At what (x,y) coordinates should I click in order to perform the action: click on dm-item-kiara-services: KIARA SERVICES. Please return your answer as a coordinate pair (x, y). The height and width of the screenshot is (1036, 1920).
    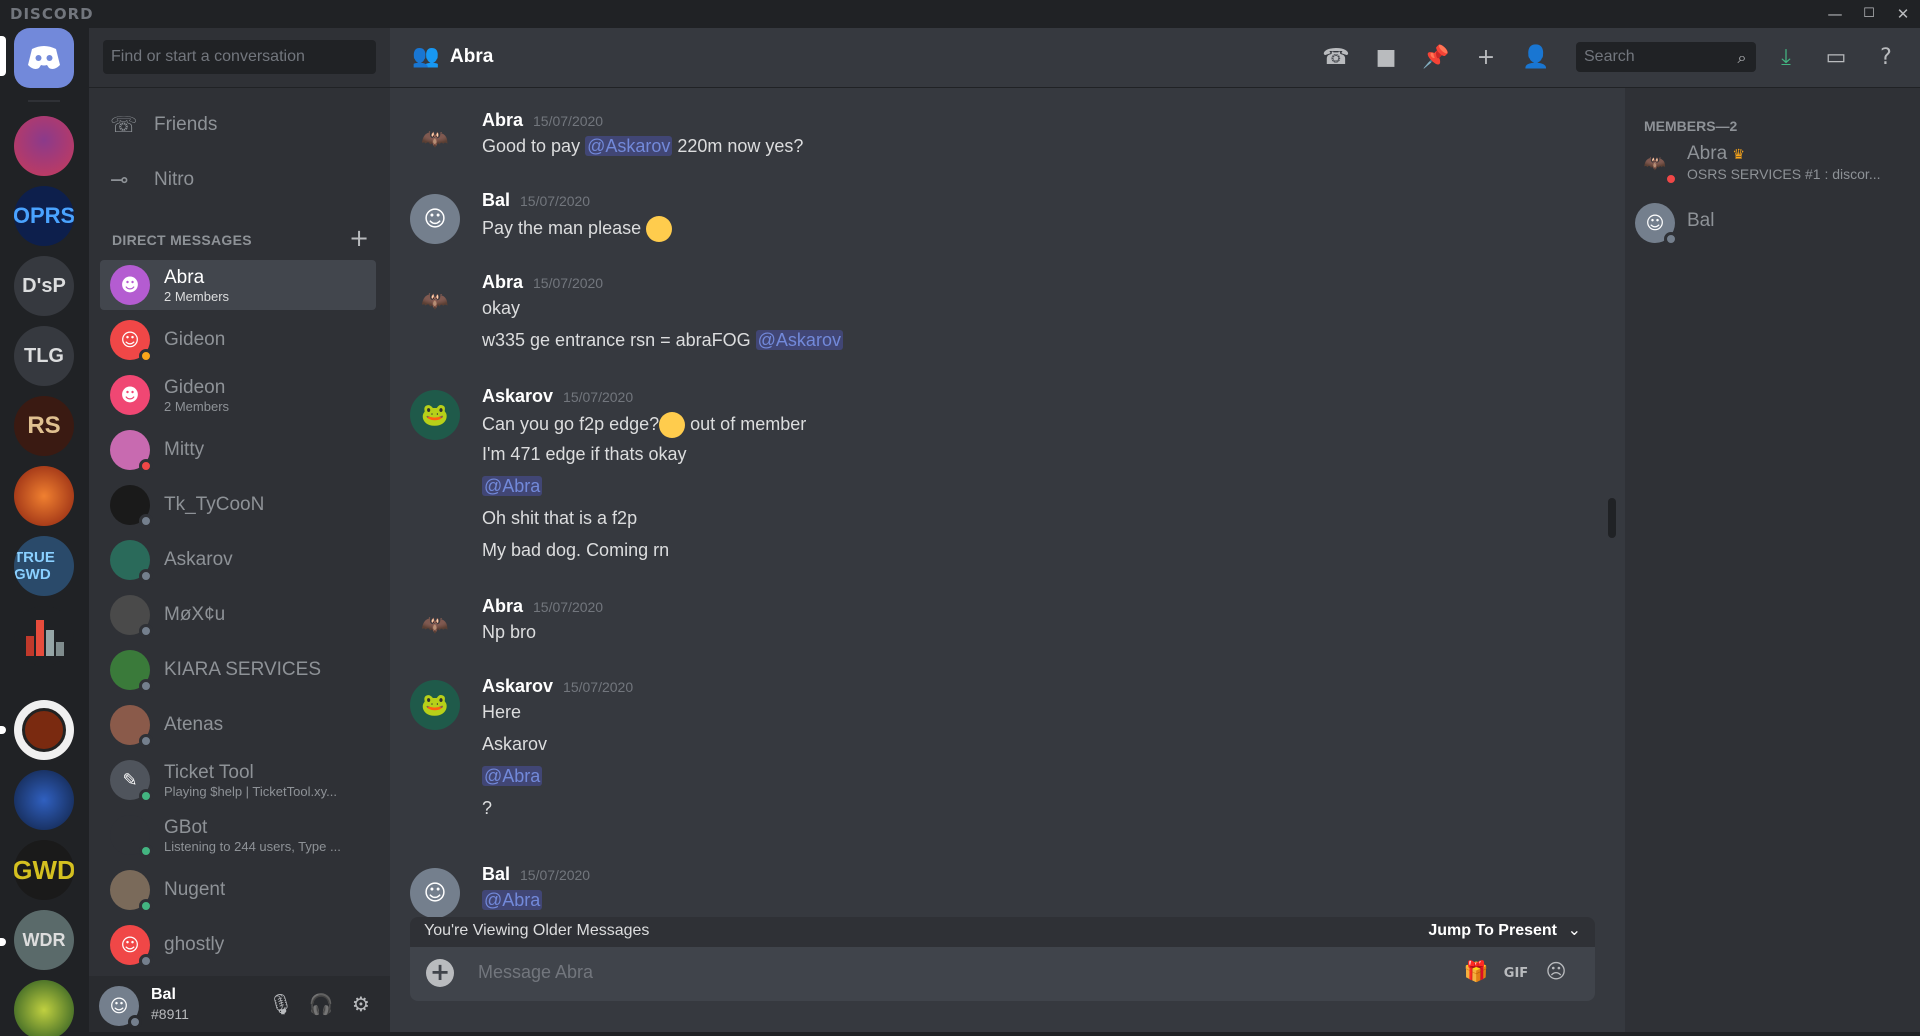
    Looking at the image, I should click on (238, 670).